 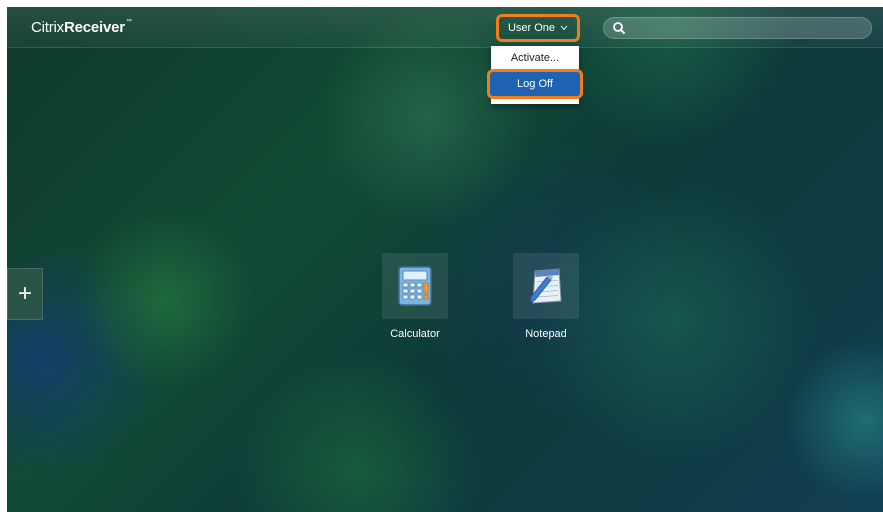 I want to click on user-dropdown-menu: Activate... Log Off, so click(x=535, y=75).